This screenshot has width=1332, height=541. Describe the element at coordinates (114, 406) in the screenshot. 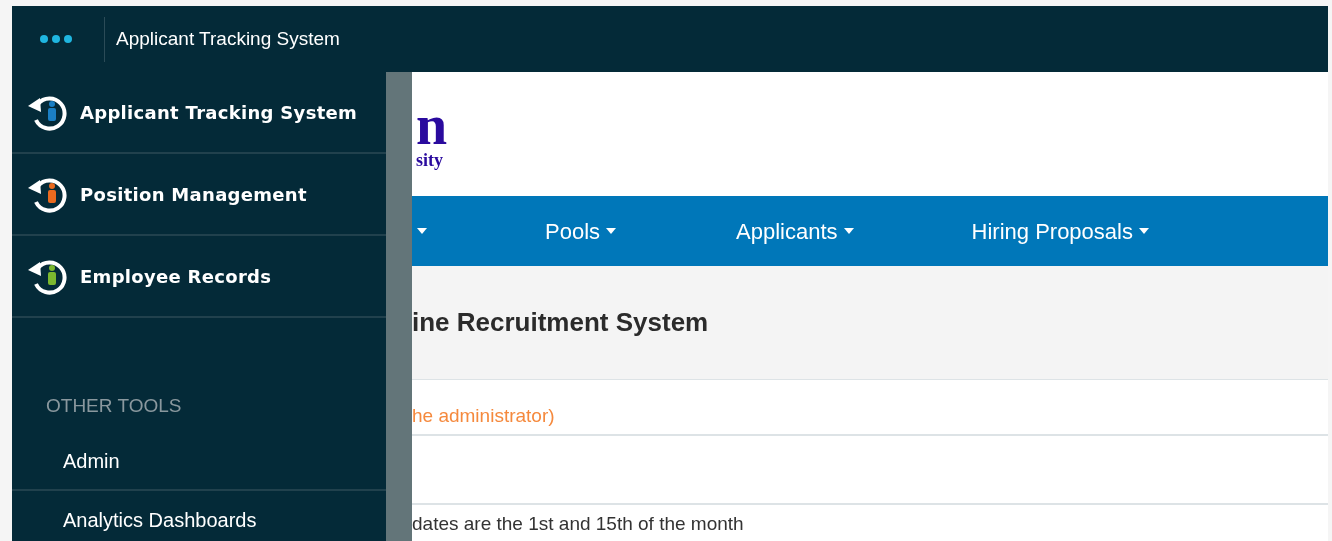

I see `section-heading: OTHER TOOLS` at that location.